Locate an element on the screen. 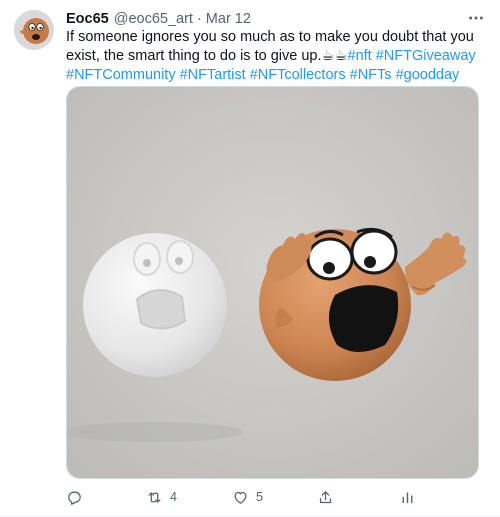  reply-icon is located at coordinates (74, 498).